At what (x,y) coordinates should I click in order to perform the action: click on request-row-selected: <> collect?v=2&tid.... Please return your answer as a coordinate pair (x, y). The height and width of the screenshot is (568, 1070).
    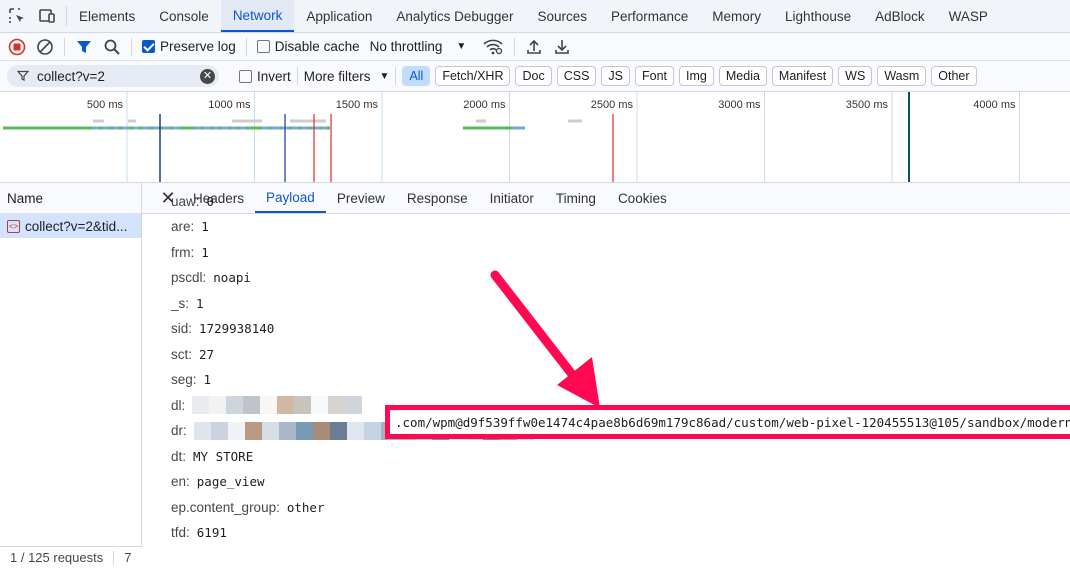
    Looking at the image, I should click on (70, 226).